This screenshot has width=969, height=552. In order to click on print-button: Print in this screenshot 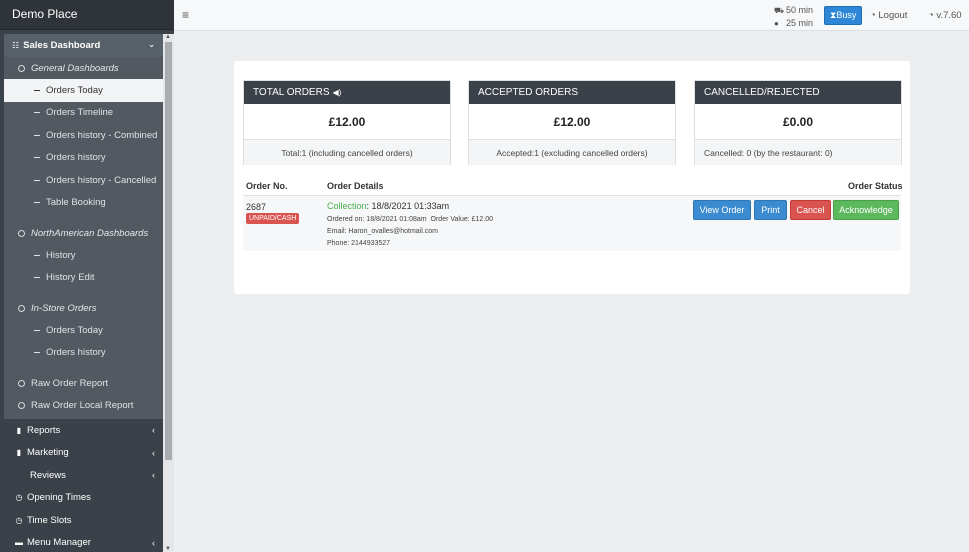, I will do `click(770, 210)`.